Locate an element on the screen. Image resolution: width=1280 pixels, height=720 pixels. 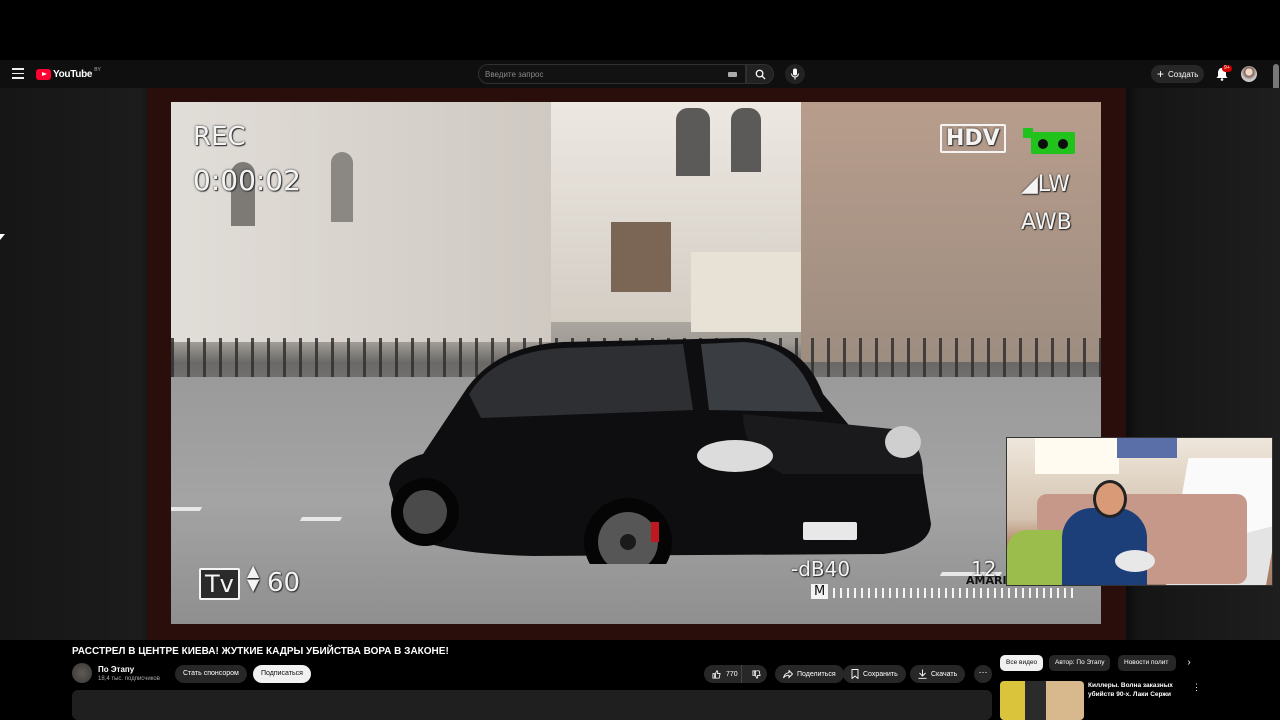
share-button: Поделиться is located at coordinates (809, 674).